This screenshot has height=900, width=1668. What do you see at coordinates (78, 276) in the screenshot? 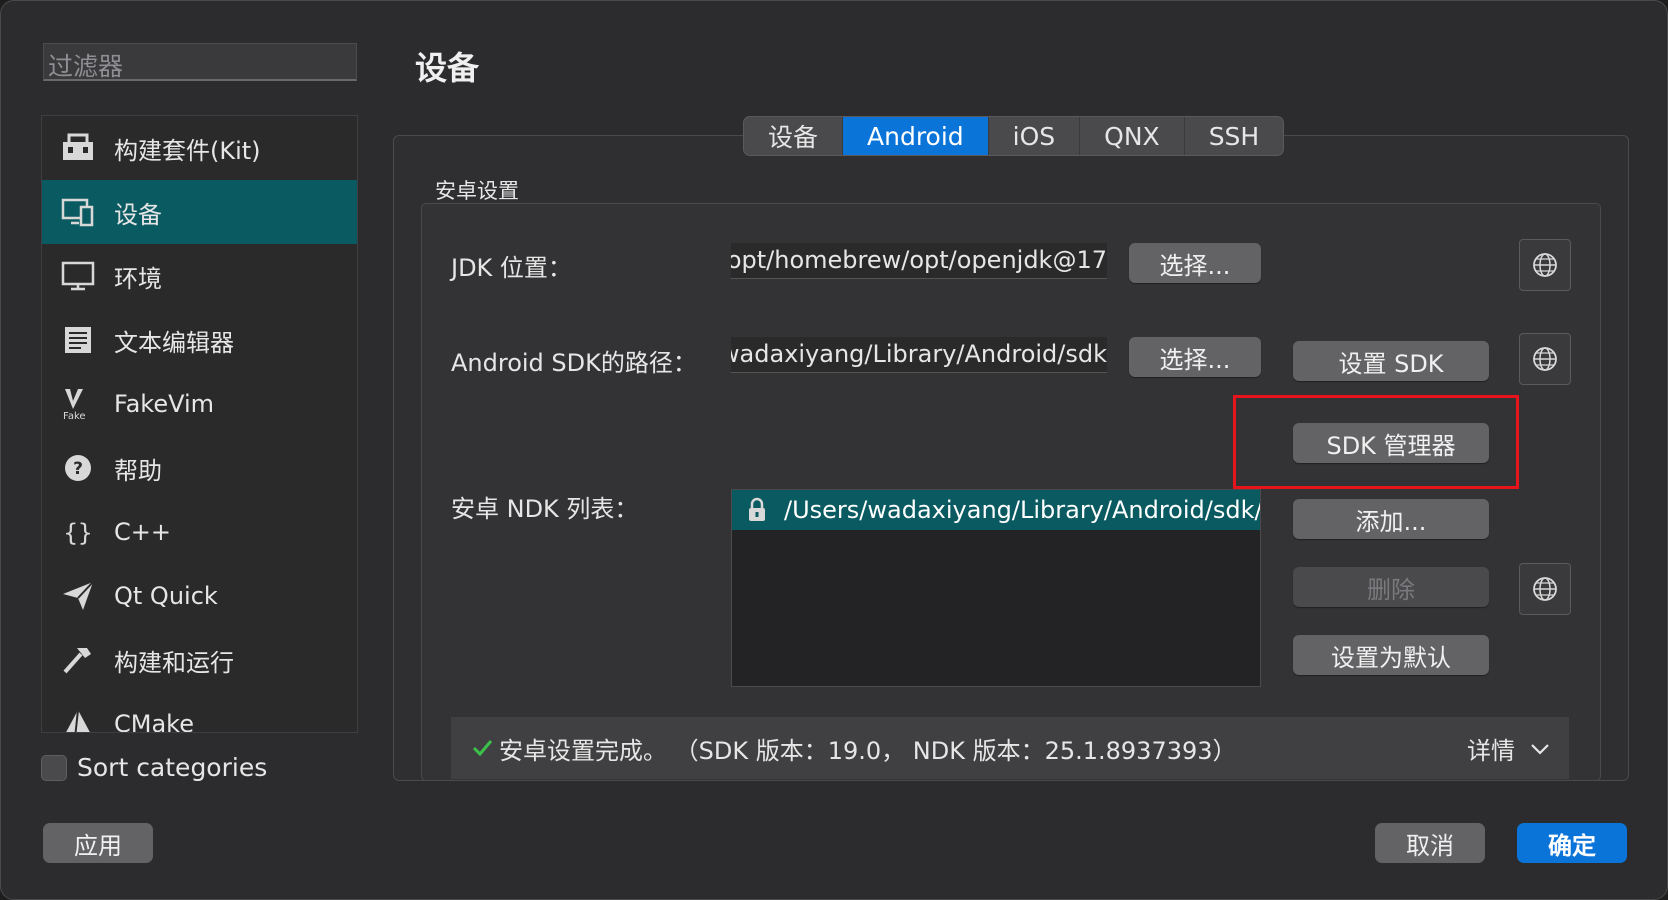
I see `monitor-icon` at bounding box center [78, 276].